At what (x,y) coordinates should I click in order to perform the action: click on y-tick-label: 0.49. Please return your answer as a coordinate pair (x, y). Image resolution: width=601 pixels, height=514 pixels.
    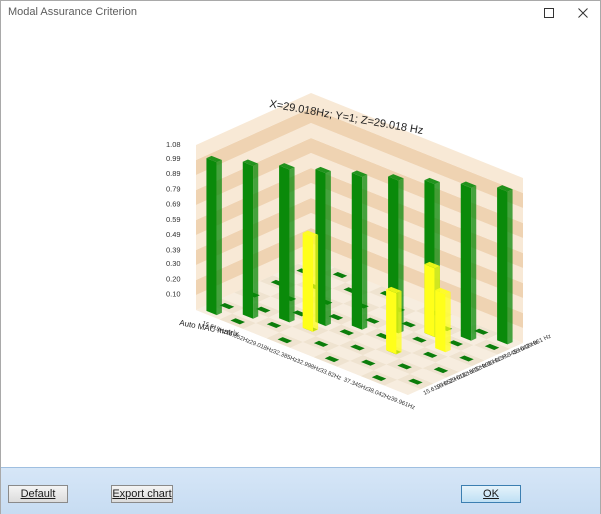
    Looking at the image, I should click on (173, 234).